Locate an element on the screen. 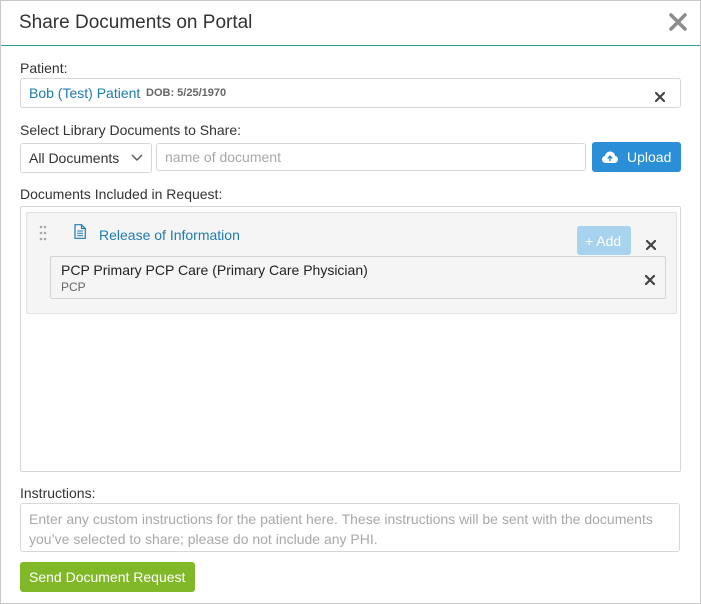 The image size is (701, 604). dialog-header: Share Documents on Portal is located at coordinates (350, 23).